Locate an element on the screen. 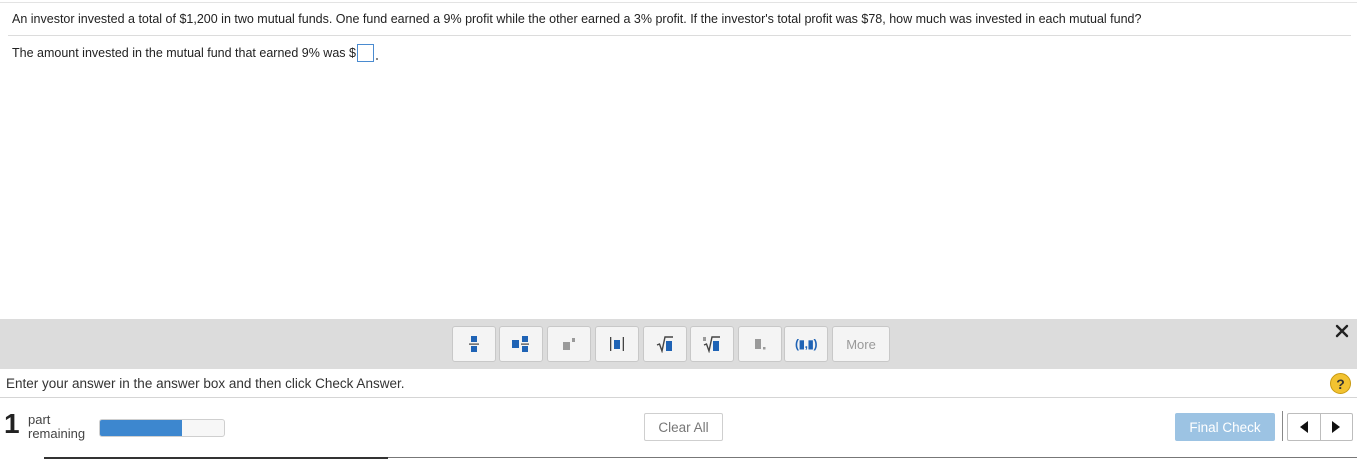 This screenshot has width=1357, height=459. answer-period is located at coordinates (376, 59).